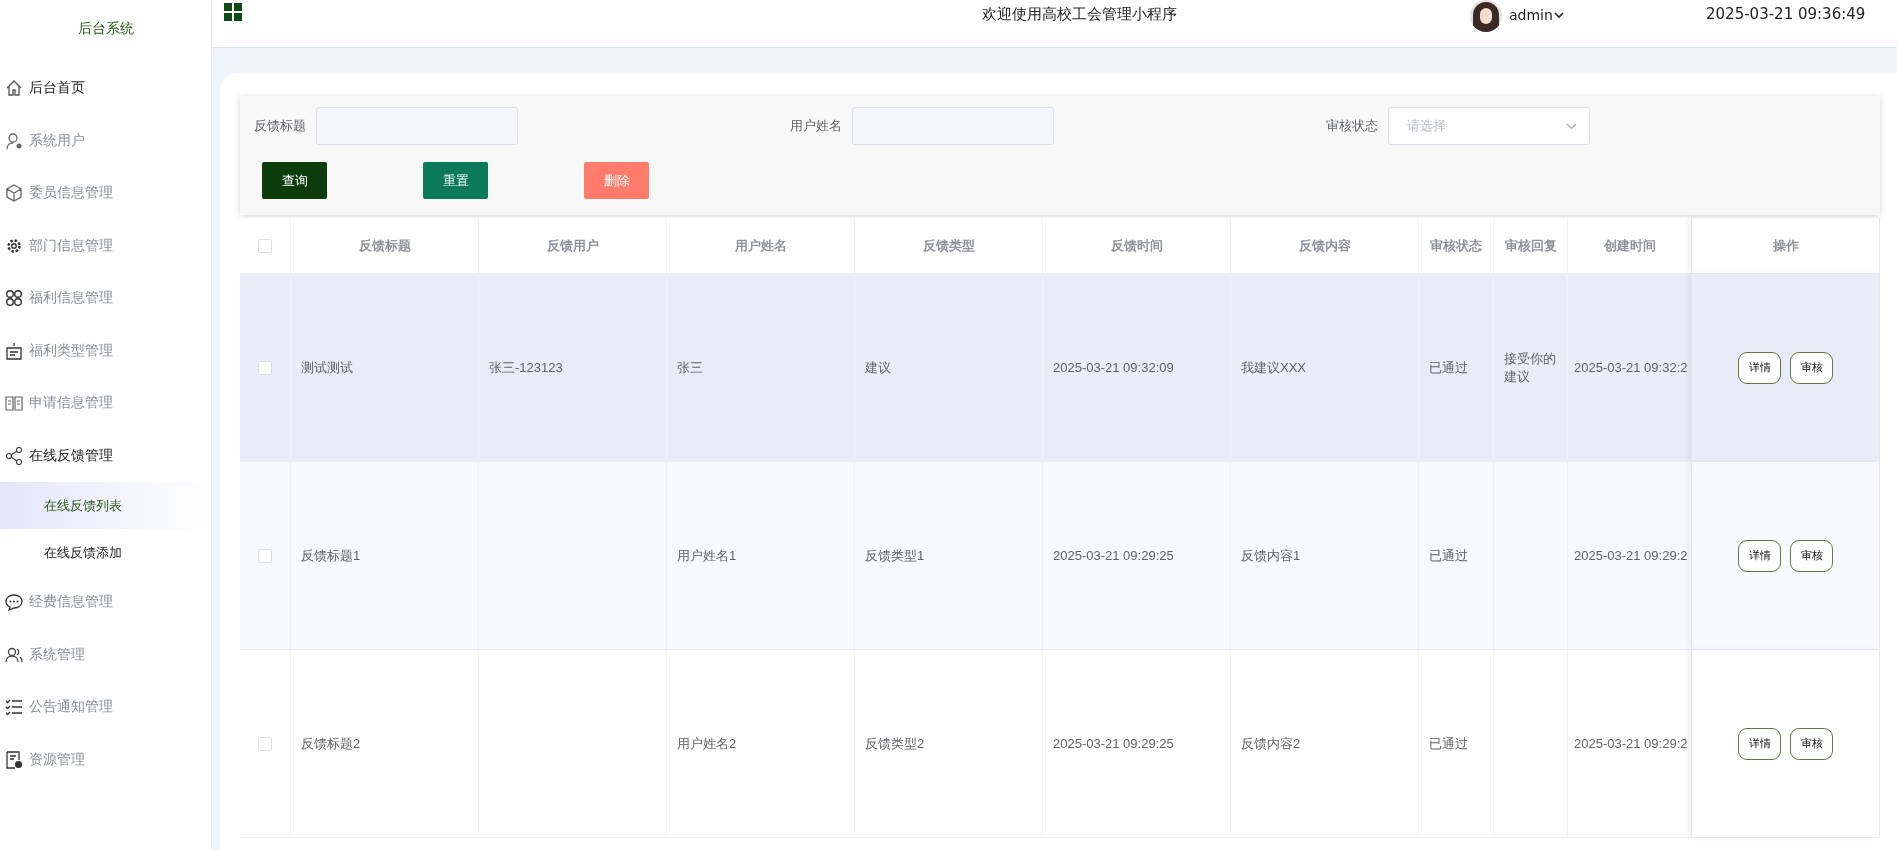  I want to click on cube-icon, so click(14, 193).